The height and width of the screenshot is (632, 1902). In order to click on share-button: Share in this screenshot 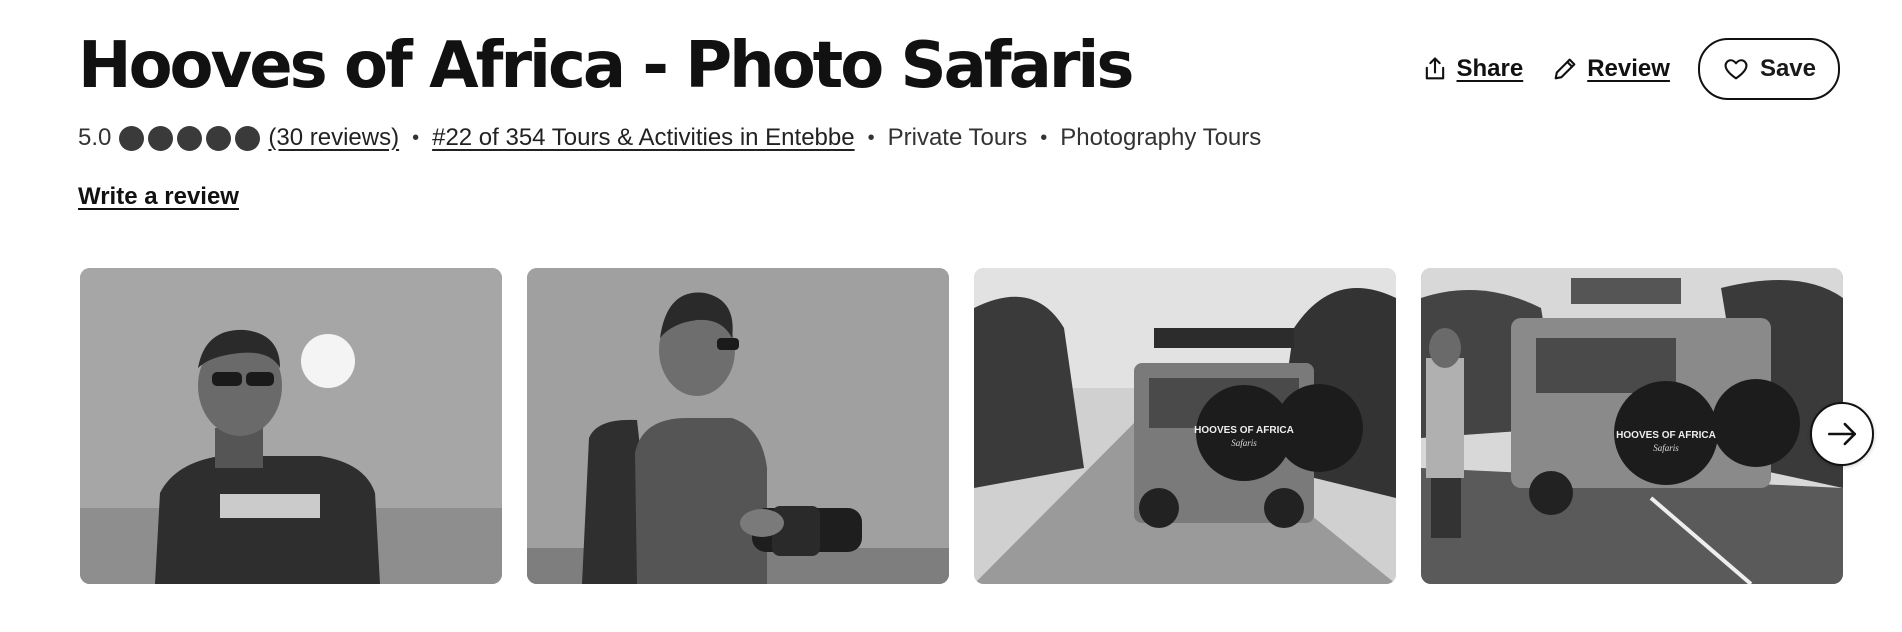, I will do `click(1472, 69)`.